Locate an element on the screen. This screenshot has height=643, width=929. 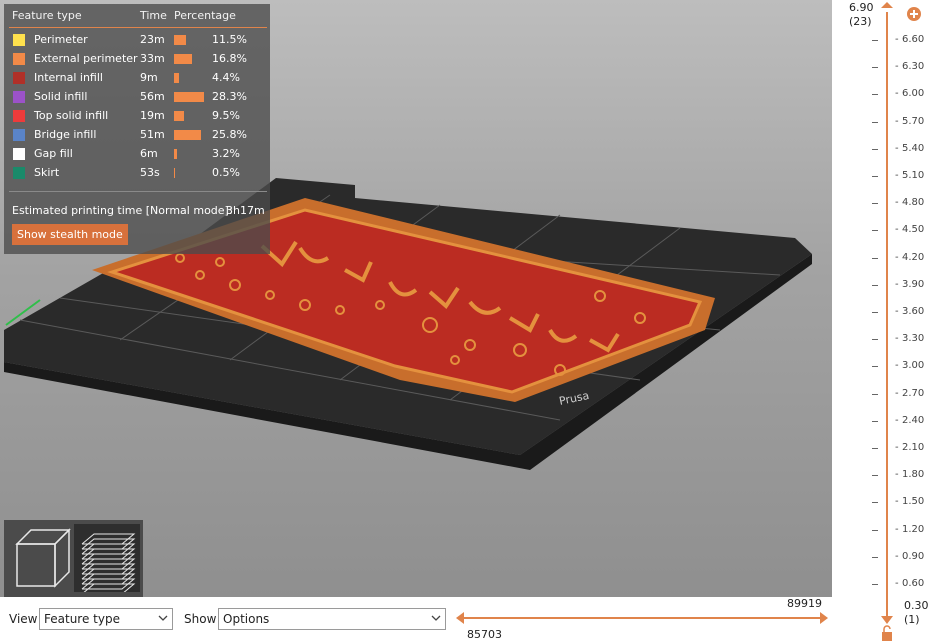
view-toggle-group is located at coordinates (73, 558).